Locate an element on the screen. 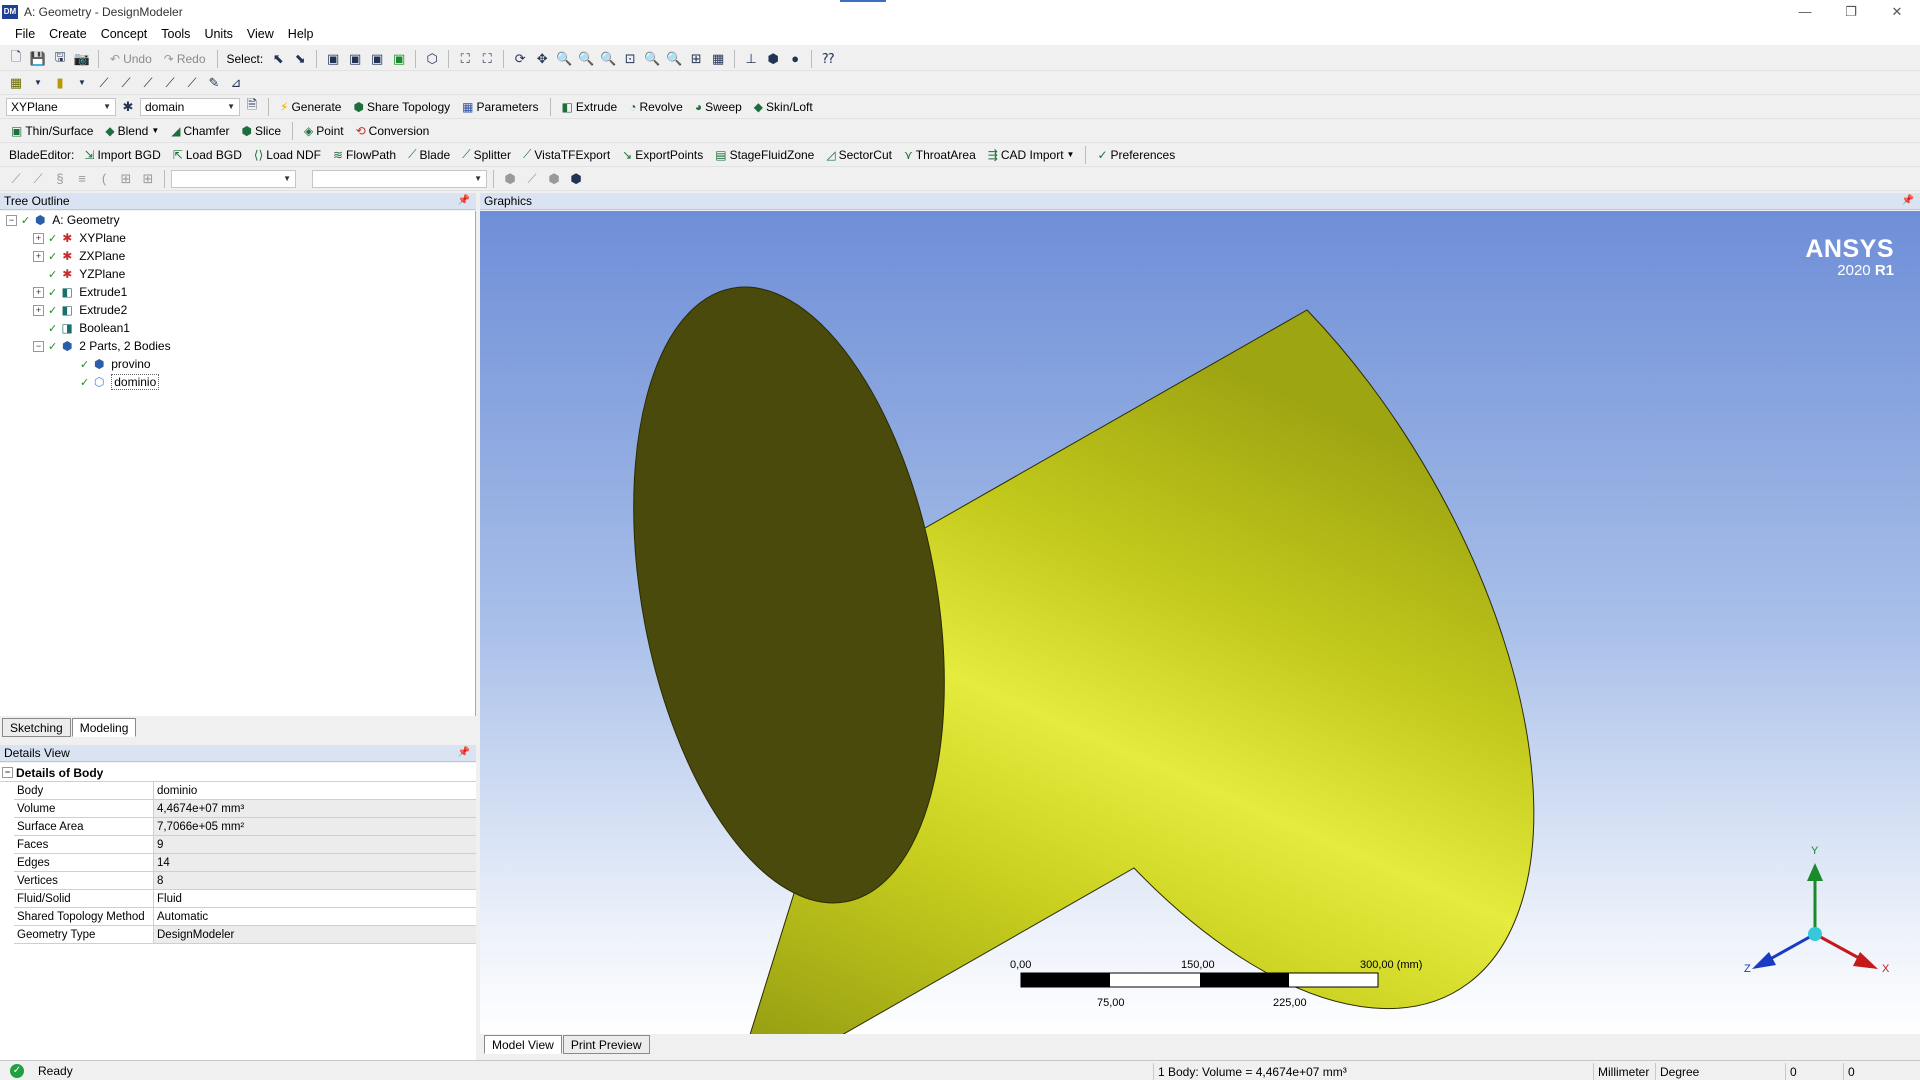 The image size is (1920, 1080). tab-model-view: Model View is located at coordinates (523, 1044).